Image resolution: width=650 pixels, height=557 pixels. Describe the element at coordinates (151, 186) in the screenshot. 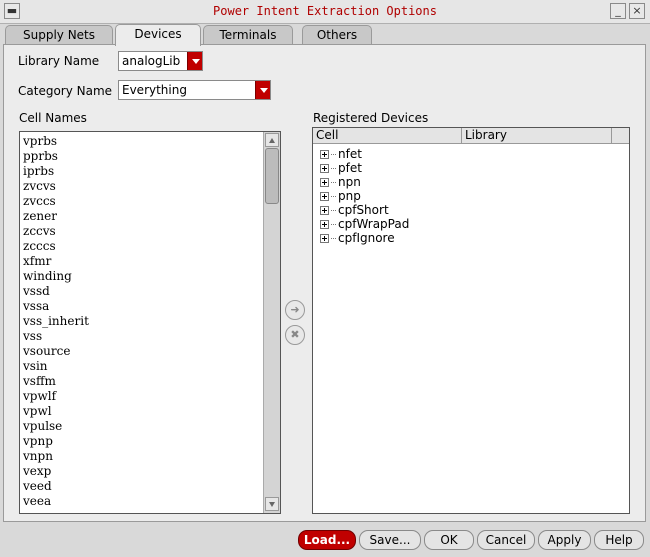

I see `list-item: zvcvs` at that location.